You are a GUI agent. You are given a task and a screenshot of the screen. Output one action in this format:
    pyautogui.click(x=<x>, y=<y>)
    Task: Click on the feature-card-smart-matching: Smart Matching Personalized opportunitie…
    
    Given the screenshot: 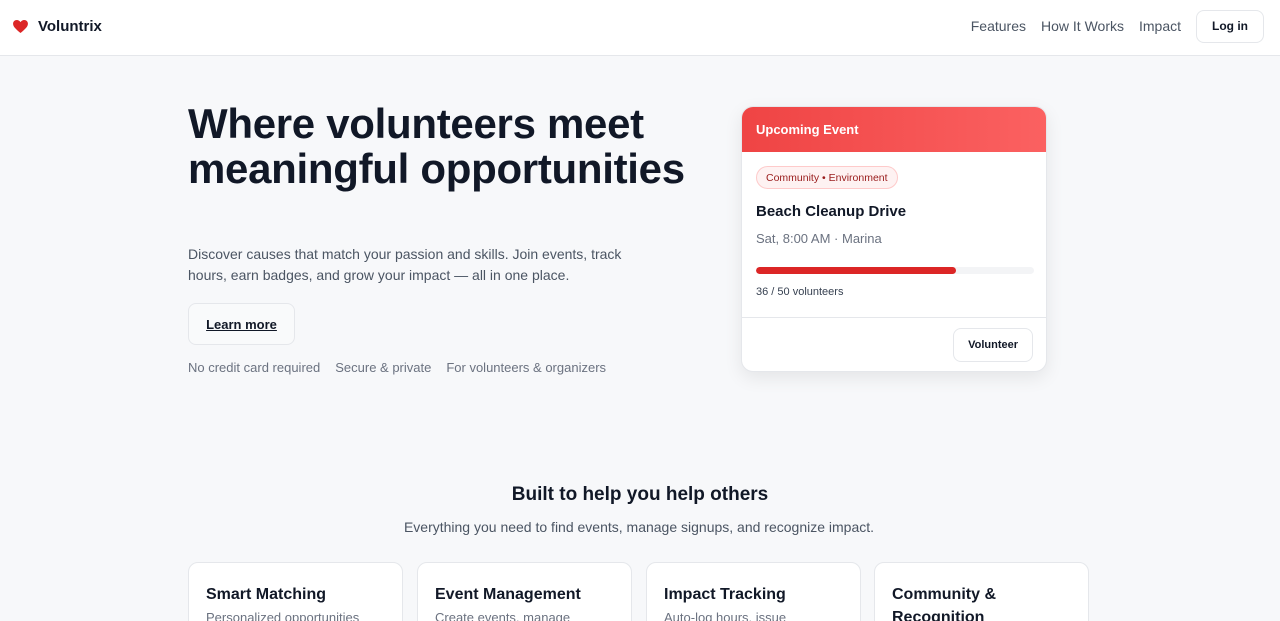 What is the action you would take?
    pyautogui.click(x=295, y=591)
    